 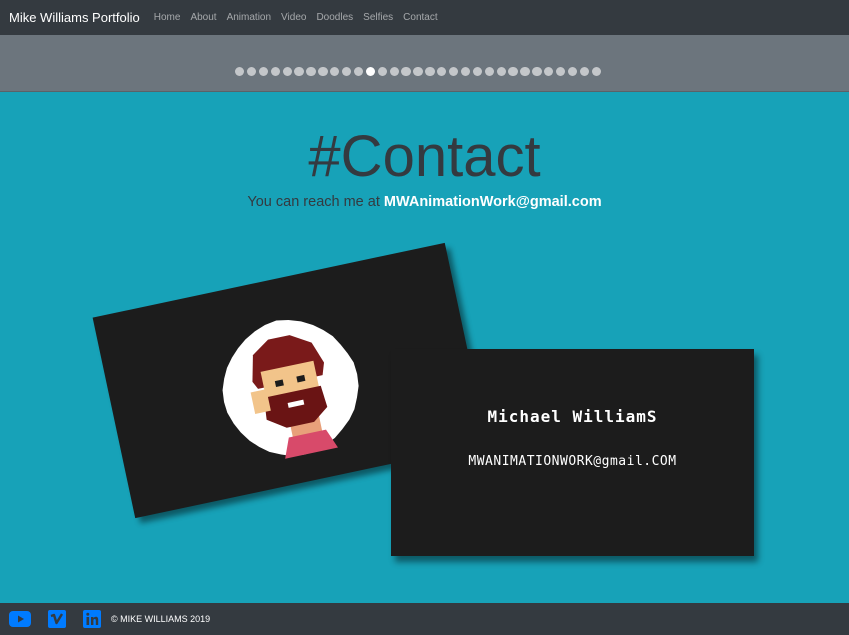 What do you see at coordinates (334, 17) in the screenshot?
I see `nav-link-doodles: Doodles` at bounding box center [334, 17].